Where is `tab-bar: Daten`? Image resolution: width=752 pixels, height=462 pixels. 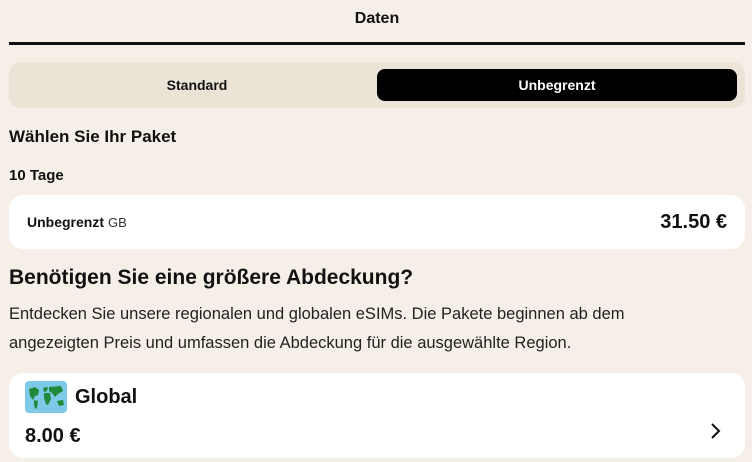 tab-bar: Daten is located at coordinates (377, 22).